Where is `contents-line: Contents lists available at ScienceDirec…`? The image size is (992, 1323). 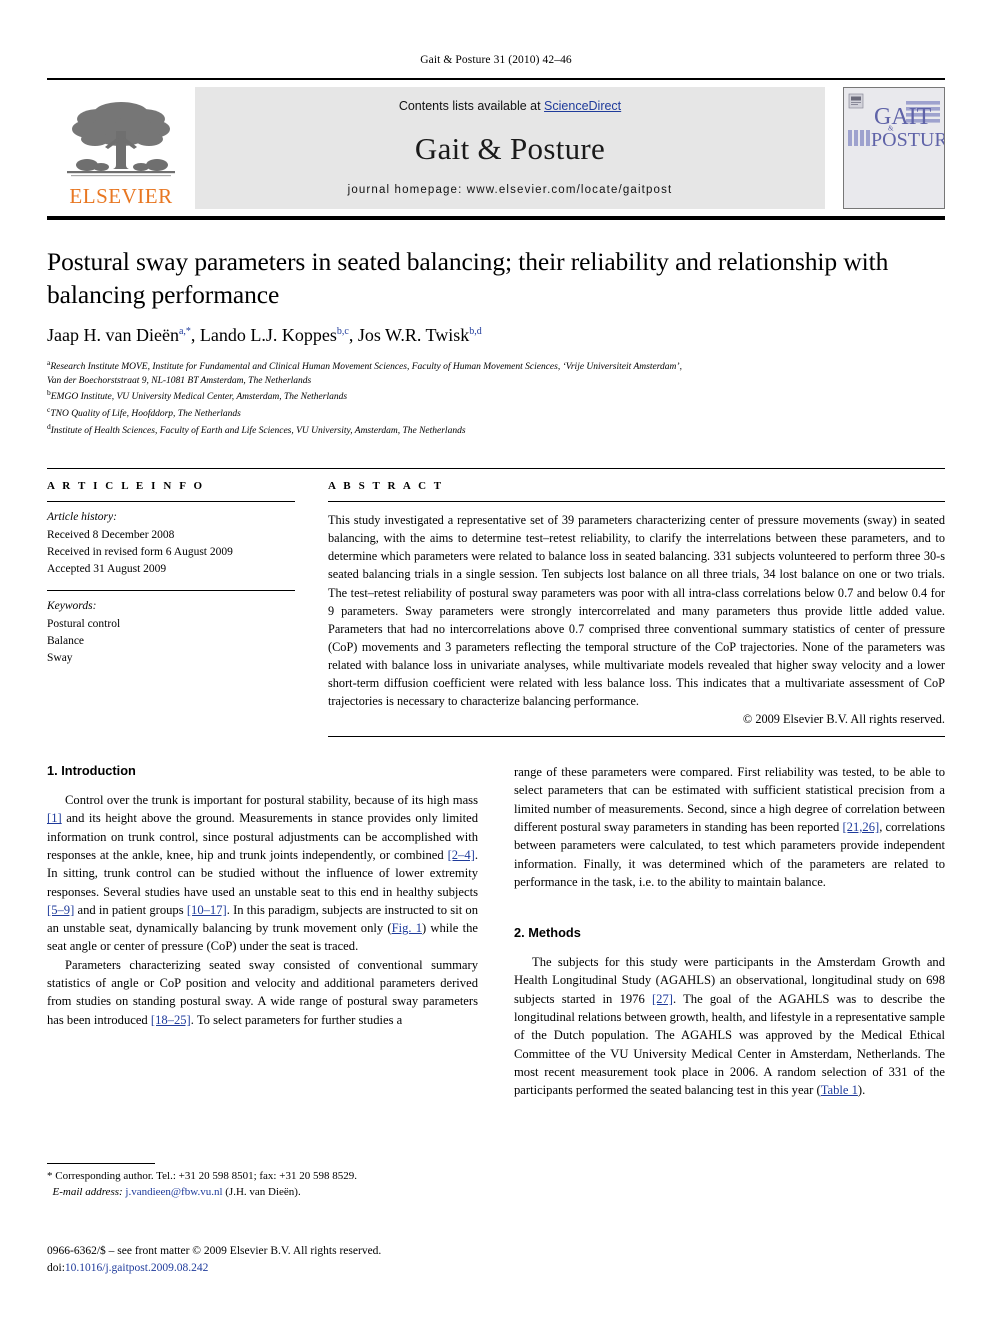
contents-line: Contents lists available at ScienceDirec… is located at coordinates (510, 106).